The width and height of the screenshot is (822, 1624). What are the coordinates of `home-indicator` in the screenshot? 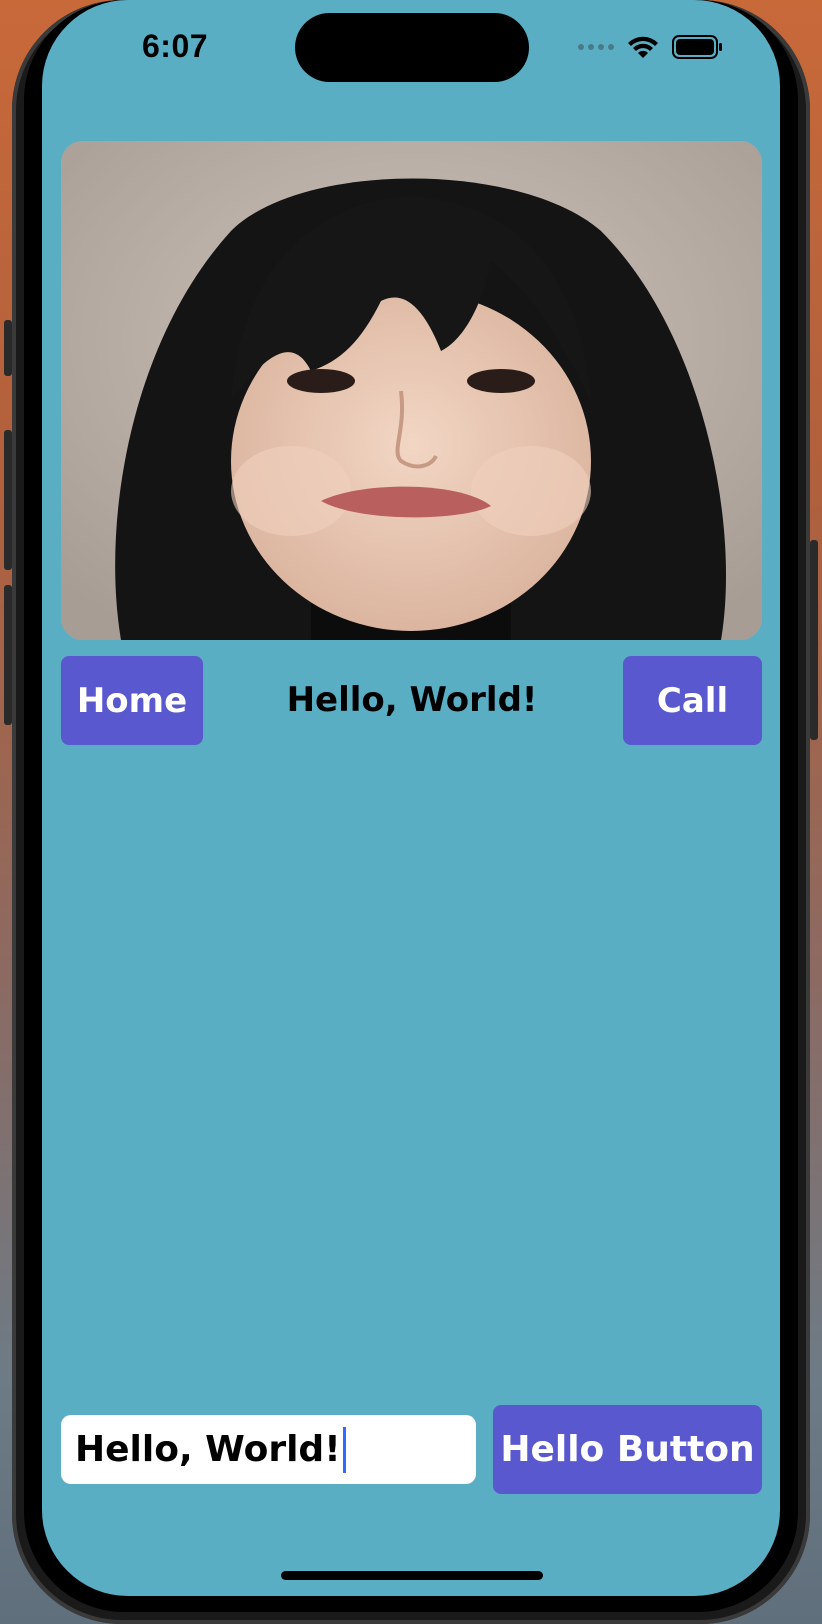 It's located at (412, 1575).